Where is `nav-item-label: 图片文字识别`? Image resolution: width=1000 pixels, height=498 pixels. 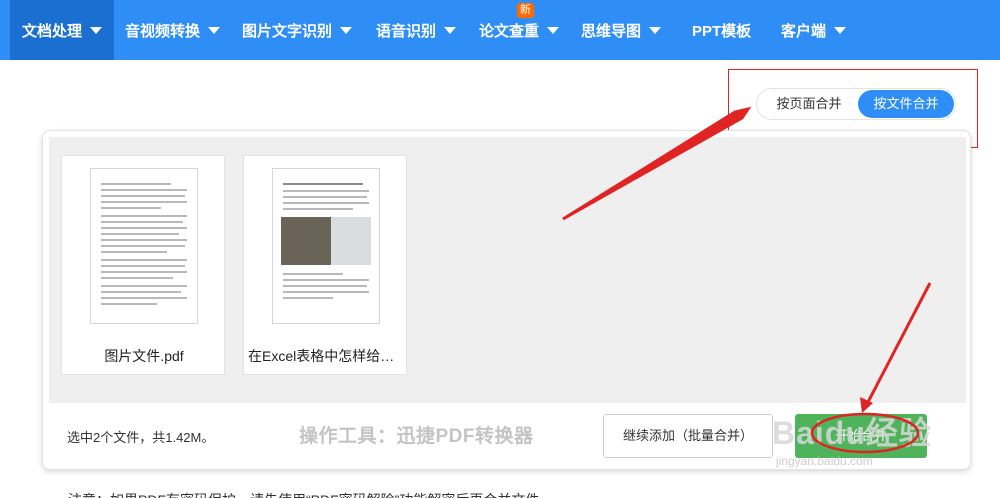
nav-item-label: 图片文字识别 is located at coordinates (287, 31).